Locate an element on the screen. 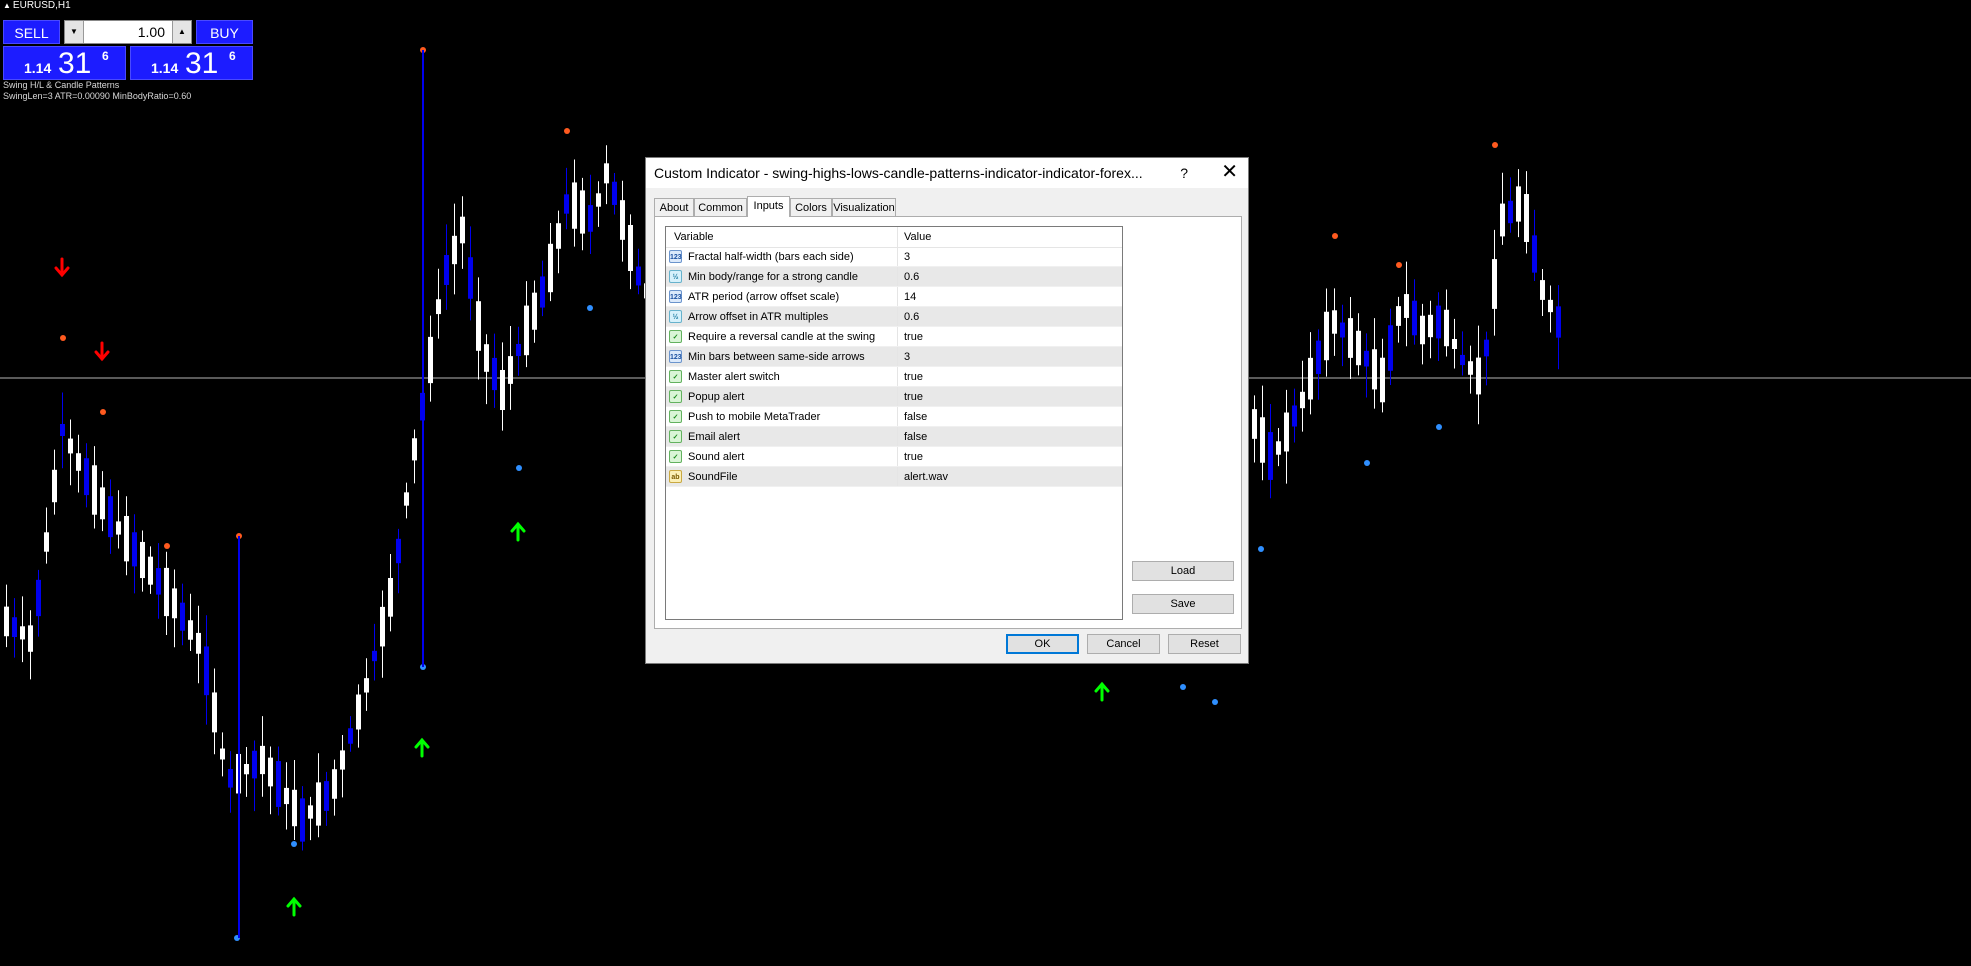 This screenshot has width=1971, height=966. load-button: Load is located at coordinates (1183, 571).